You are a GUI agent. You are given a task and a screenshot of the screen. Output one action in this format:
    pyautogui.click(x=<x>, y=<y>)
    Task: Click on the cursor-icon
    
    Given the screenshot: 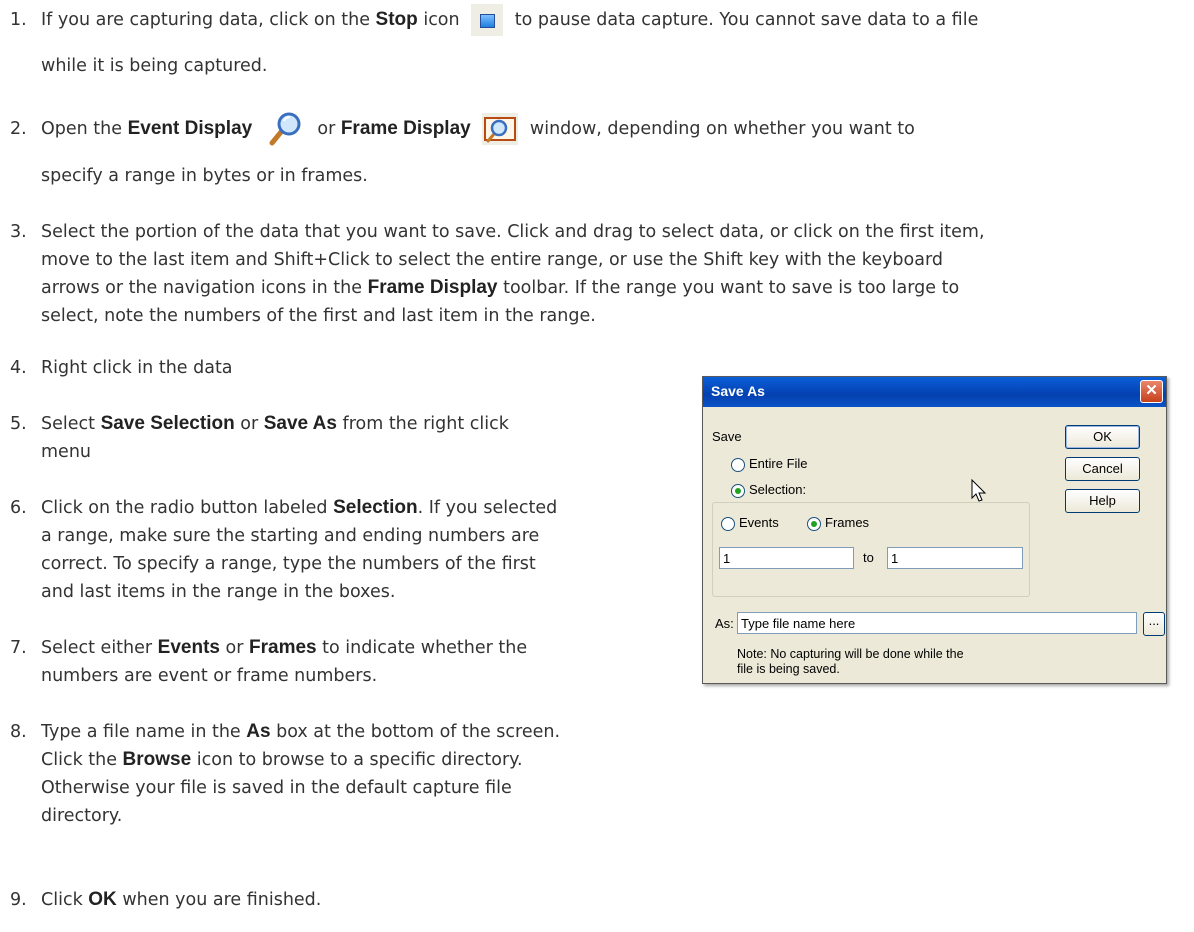 What is the action you would take?
    pyautogui.click(x=979, y=492)
    